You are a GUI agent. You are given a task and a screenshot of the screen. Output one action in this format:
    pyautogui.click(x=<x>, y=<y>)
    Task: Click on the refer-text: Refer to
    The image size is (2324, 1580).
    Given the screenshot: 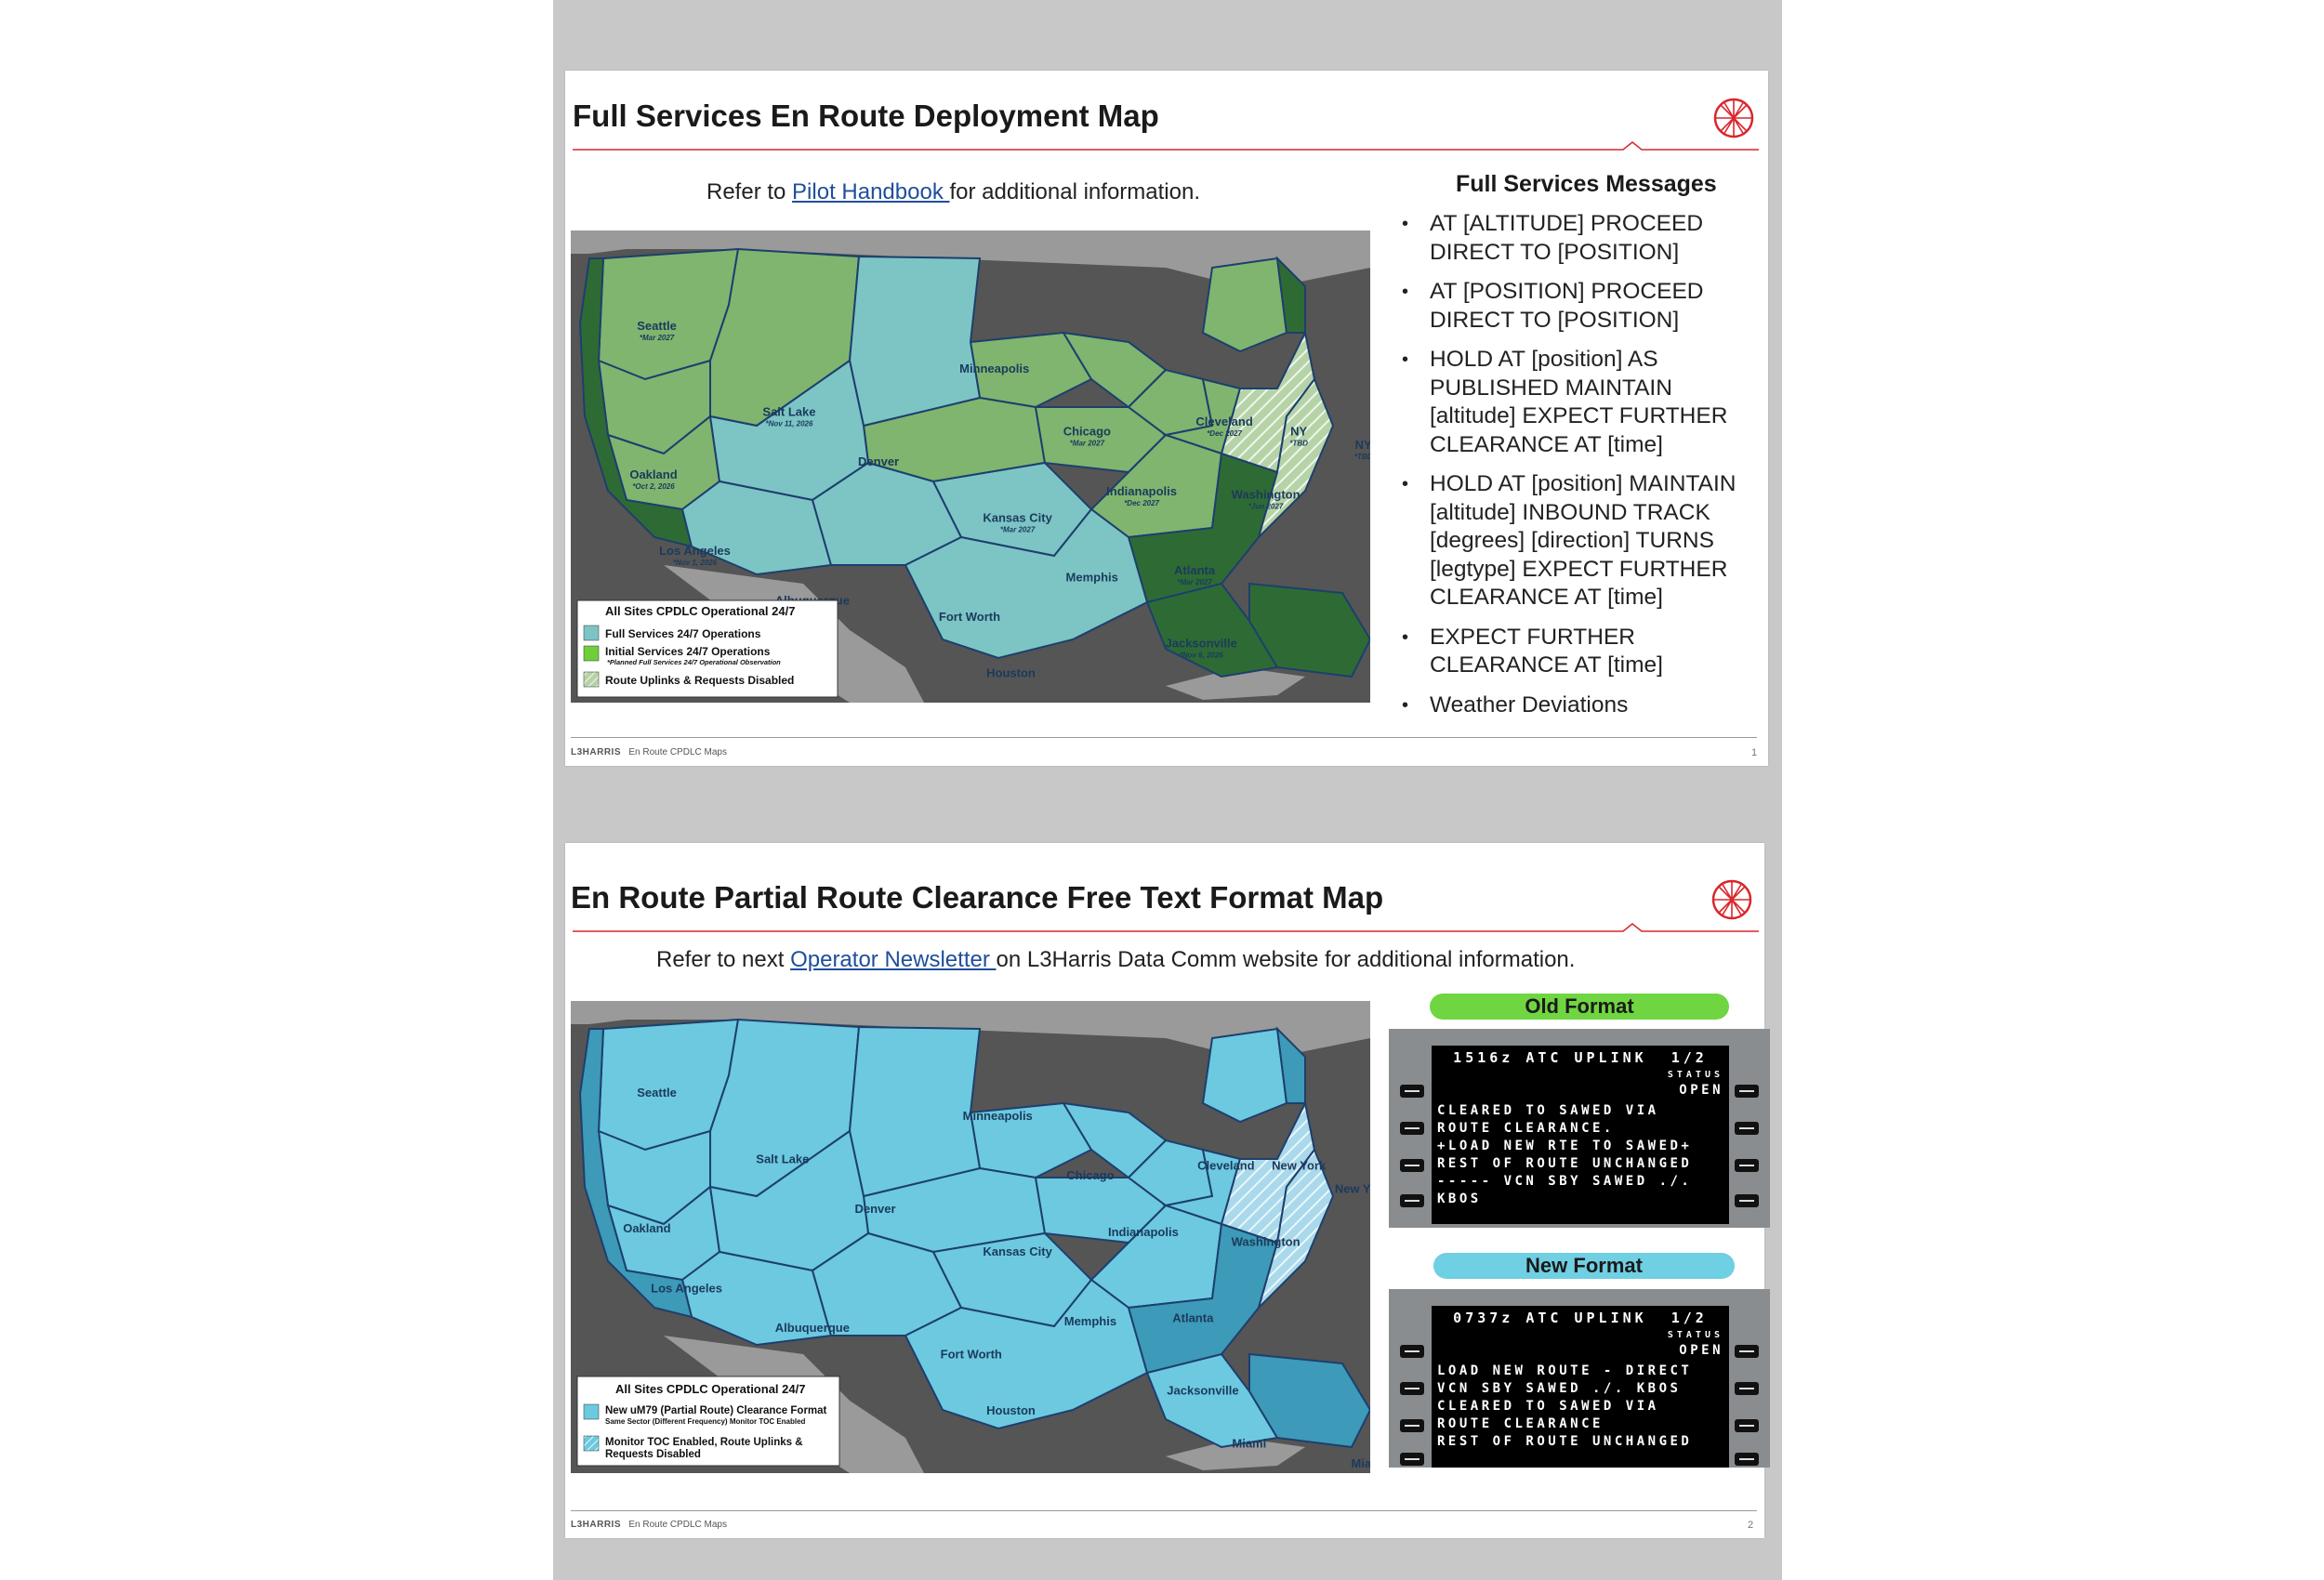 What is the action you would take?
    pyautogui.click(x=749, y=191)
    